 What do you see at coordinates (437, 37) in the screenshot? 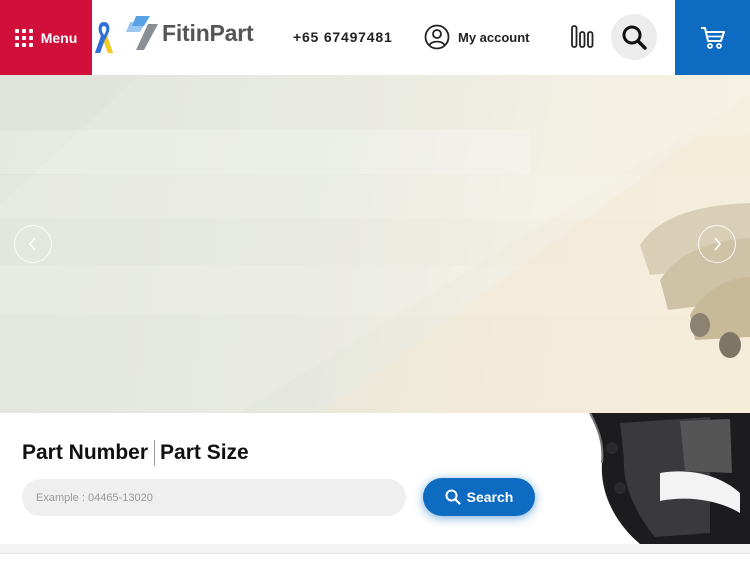
I see `user-circle-icon` at bounding box center [437, 37].